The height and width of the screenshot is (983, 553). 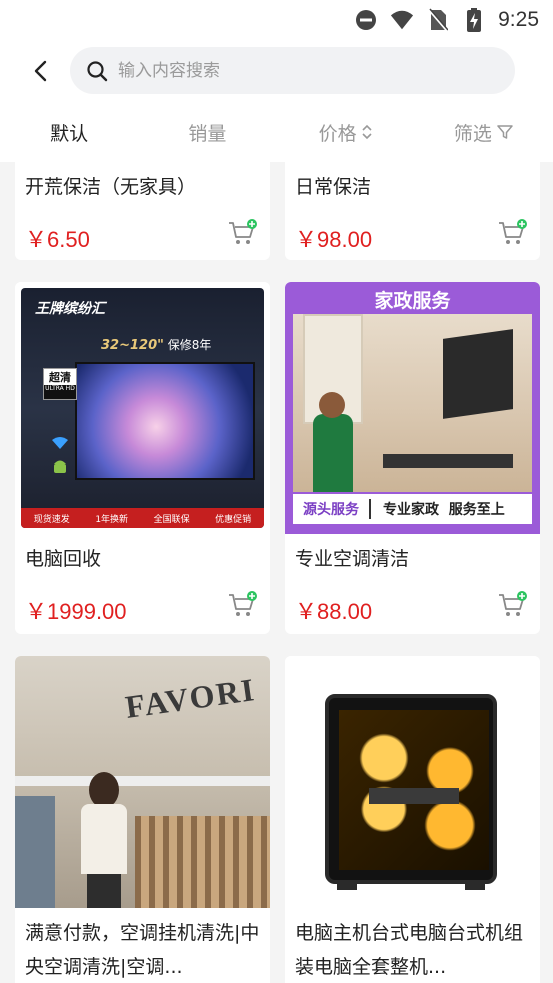 I want to click on back-button, so click(x=41, y=71).